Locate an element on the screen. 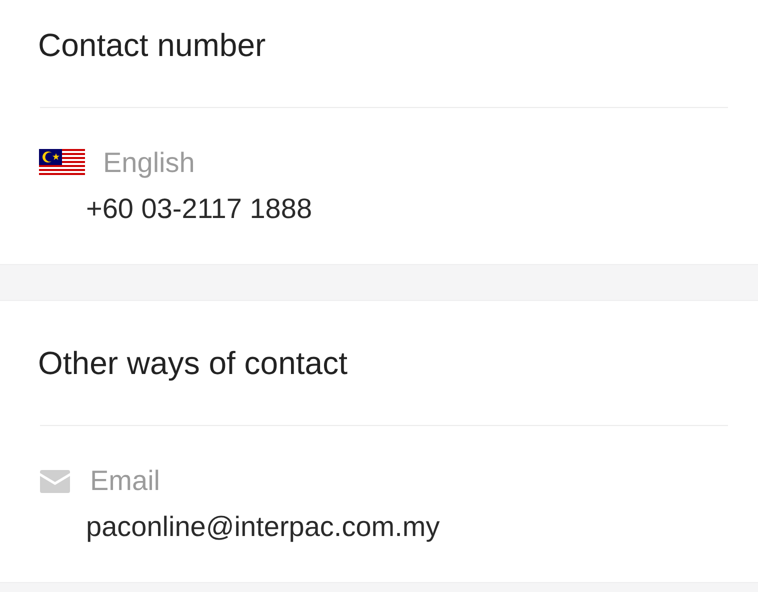 The height and width of the screenshot is (592, 758). contact-value: paconline@interpac.com.my is located at coordinates (263, 527).